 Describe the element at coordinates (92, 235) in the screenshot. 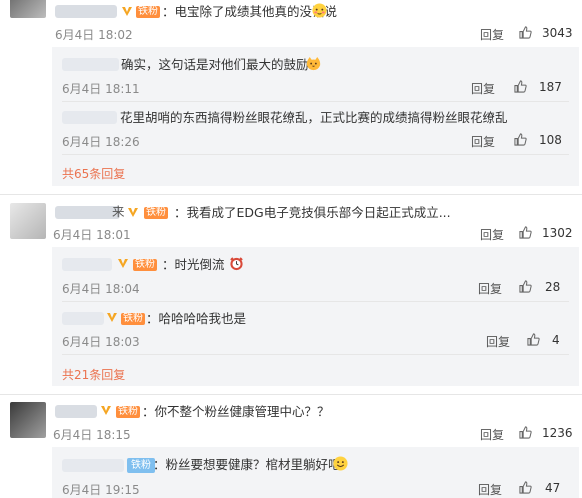

I see `comment-time: 6月4日 18:01` at that location.